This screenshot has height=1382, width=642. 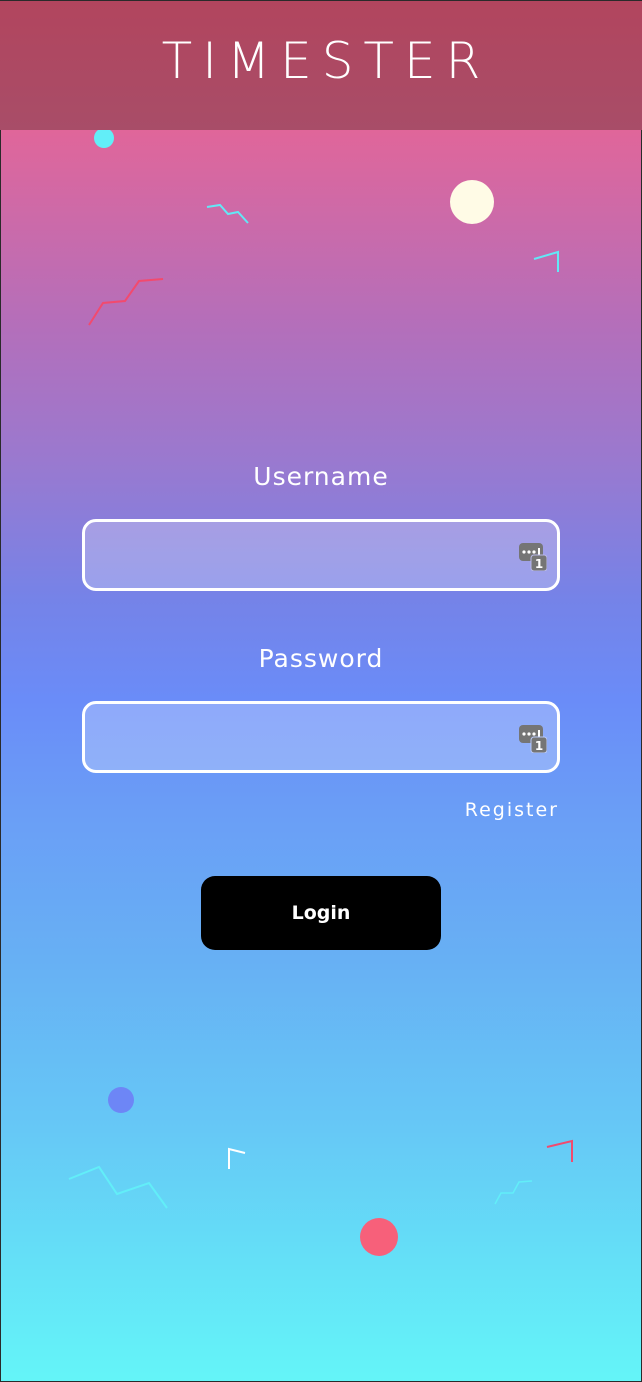 I want to click on decor-dot-cyan, so click(x=104, y=138).